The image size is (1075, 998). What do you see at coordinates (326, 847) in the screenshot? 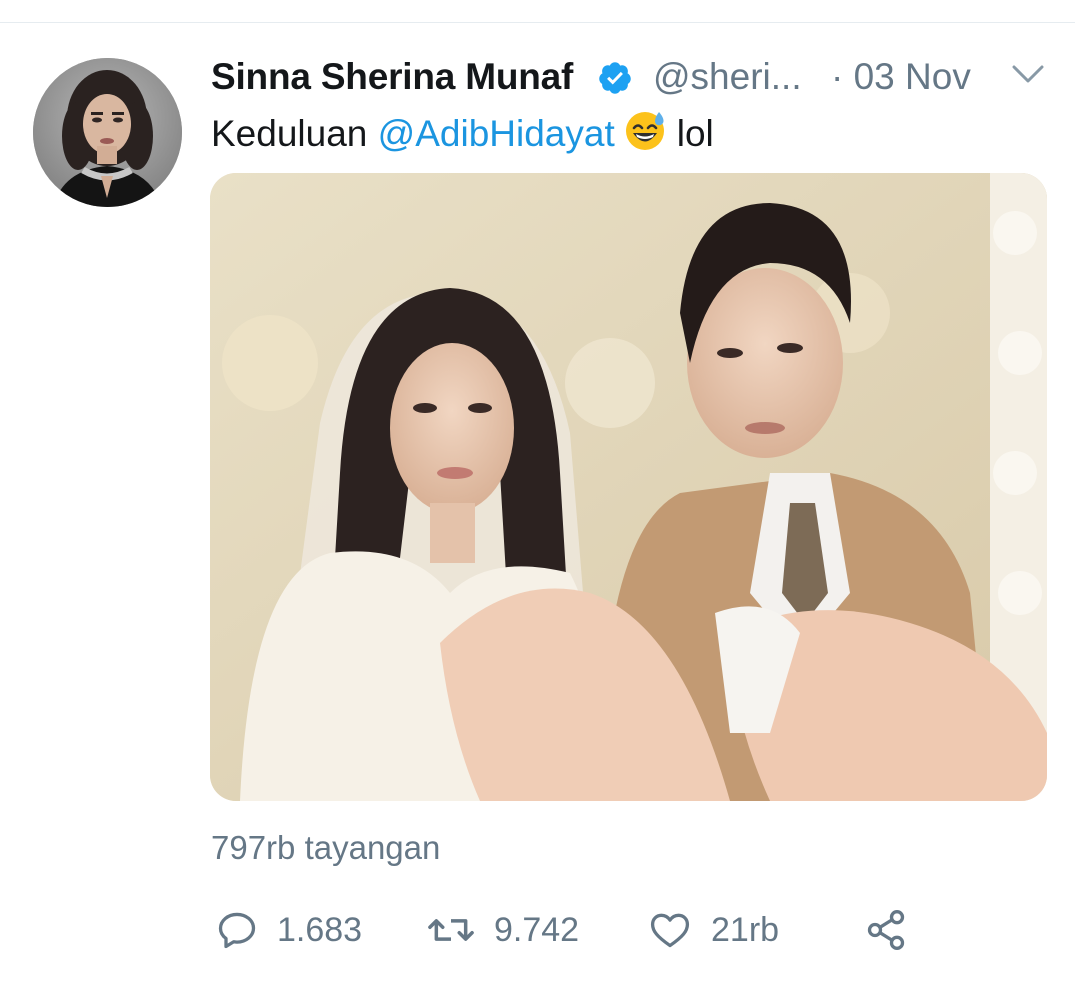
I see `view-count: 797rb tayangan` at bounding box center [326, 847].